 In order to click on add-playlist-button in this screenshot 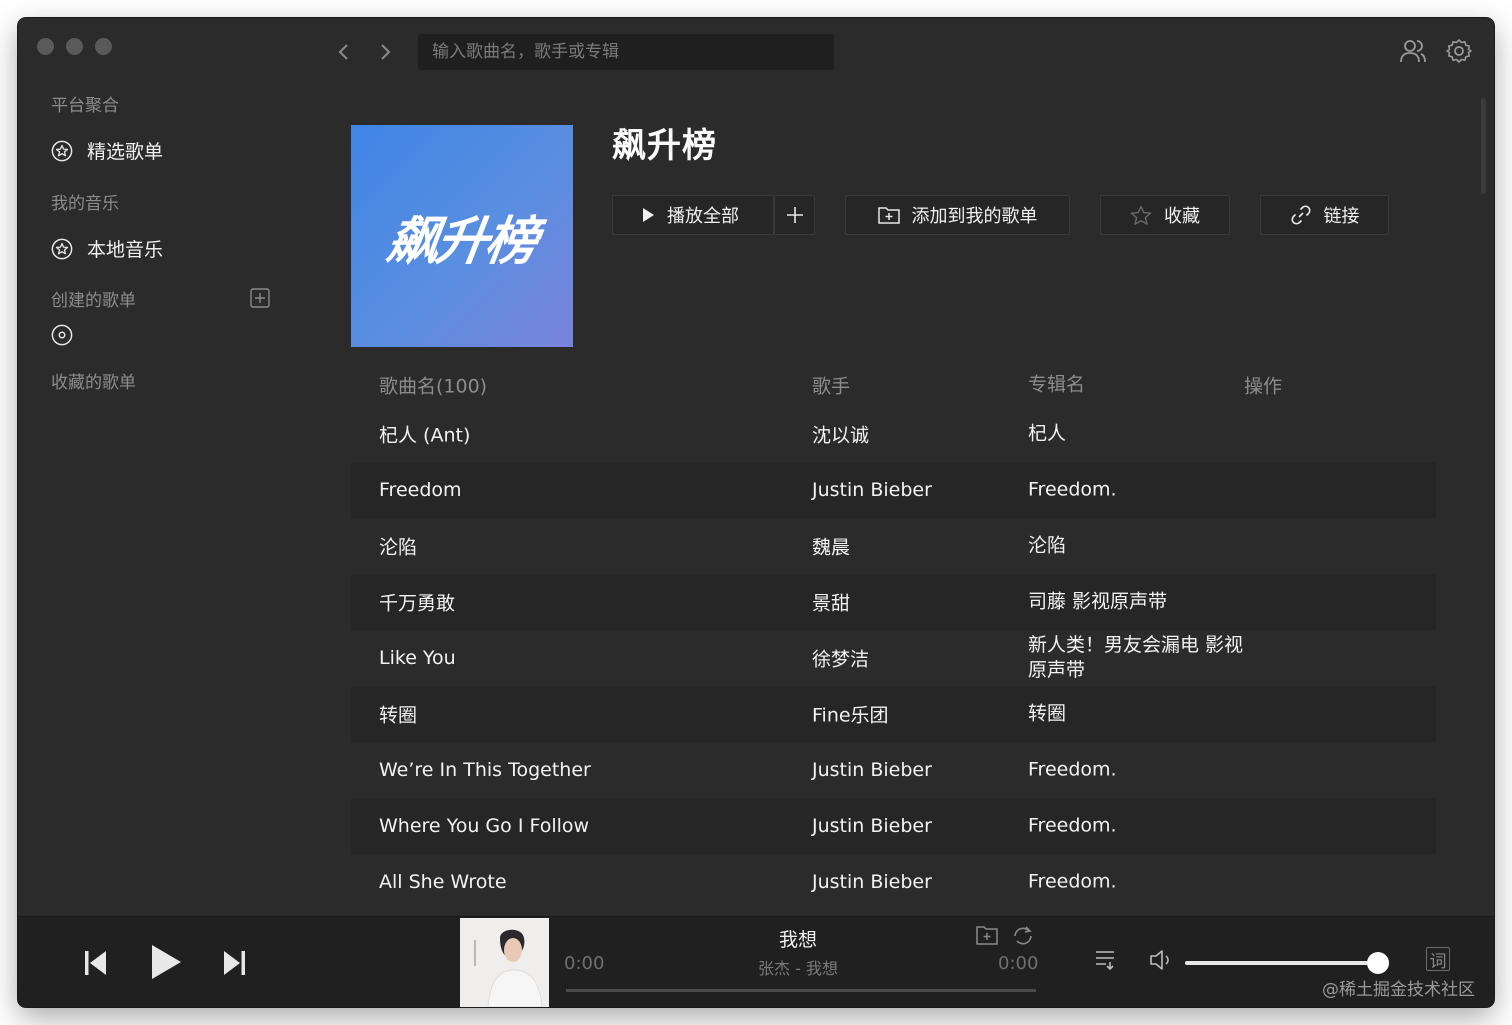, I will do `click(260, 298)`.